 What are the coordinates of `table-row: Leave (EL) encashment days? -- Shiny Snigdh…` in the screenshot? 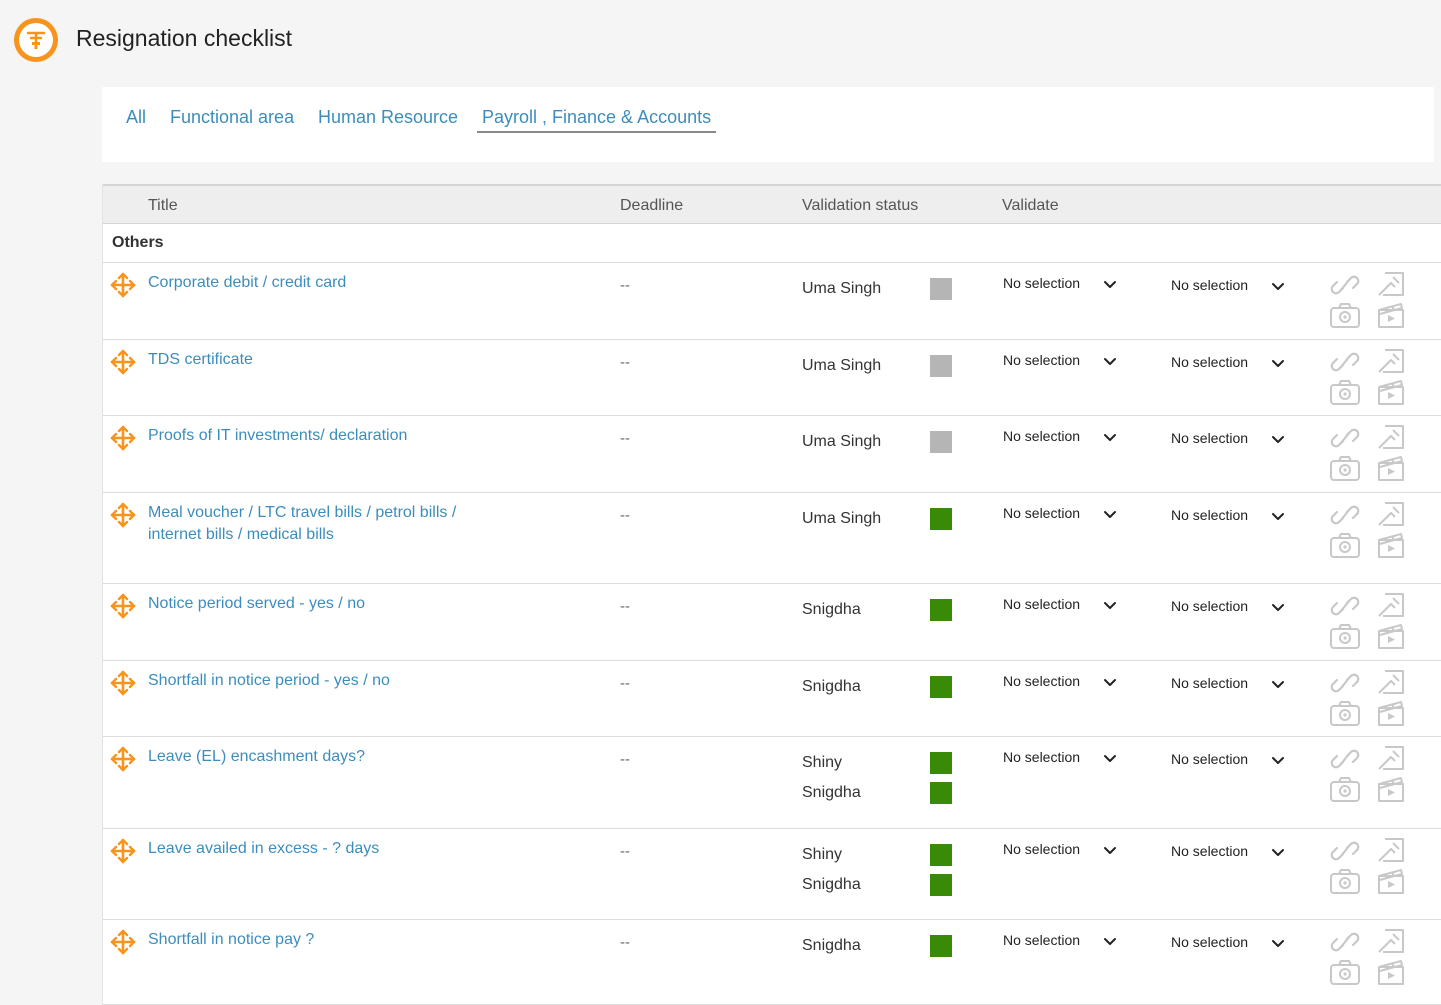 It's located at (772, 783).